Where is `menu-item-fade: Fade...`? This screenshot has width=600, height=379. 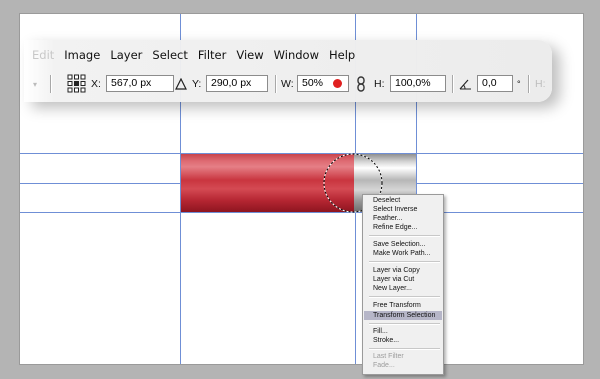
menu-item-fade: Fade... is located at coordinates (384, 365).